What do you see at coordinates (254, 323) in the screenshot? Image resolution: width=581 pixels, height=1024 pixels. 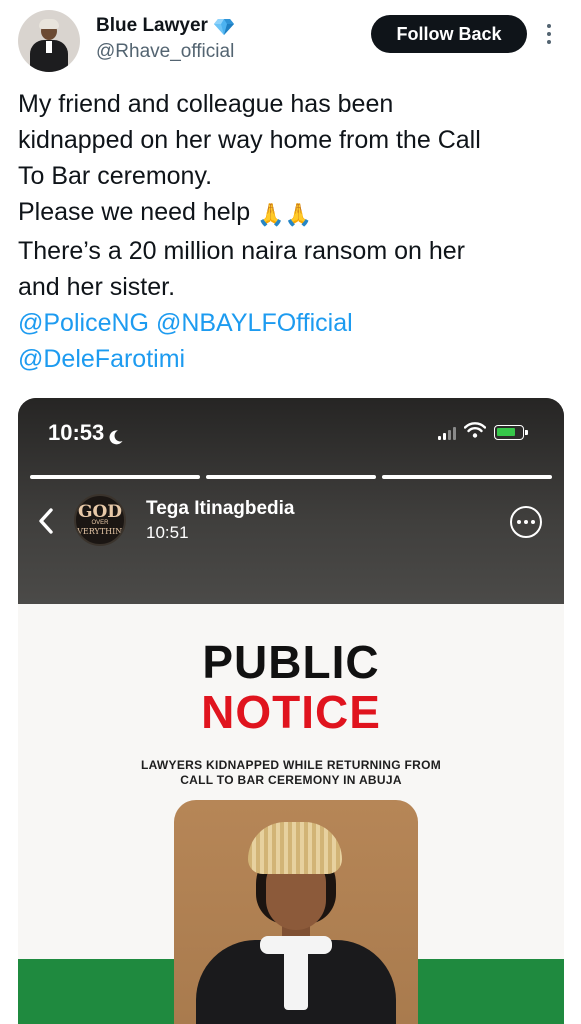 I see `mention-link-nbaylfofficial: @NBAYLFOfficial` at bounding box center [254, 323].